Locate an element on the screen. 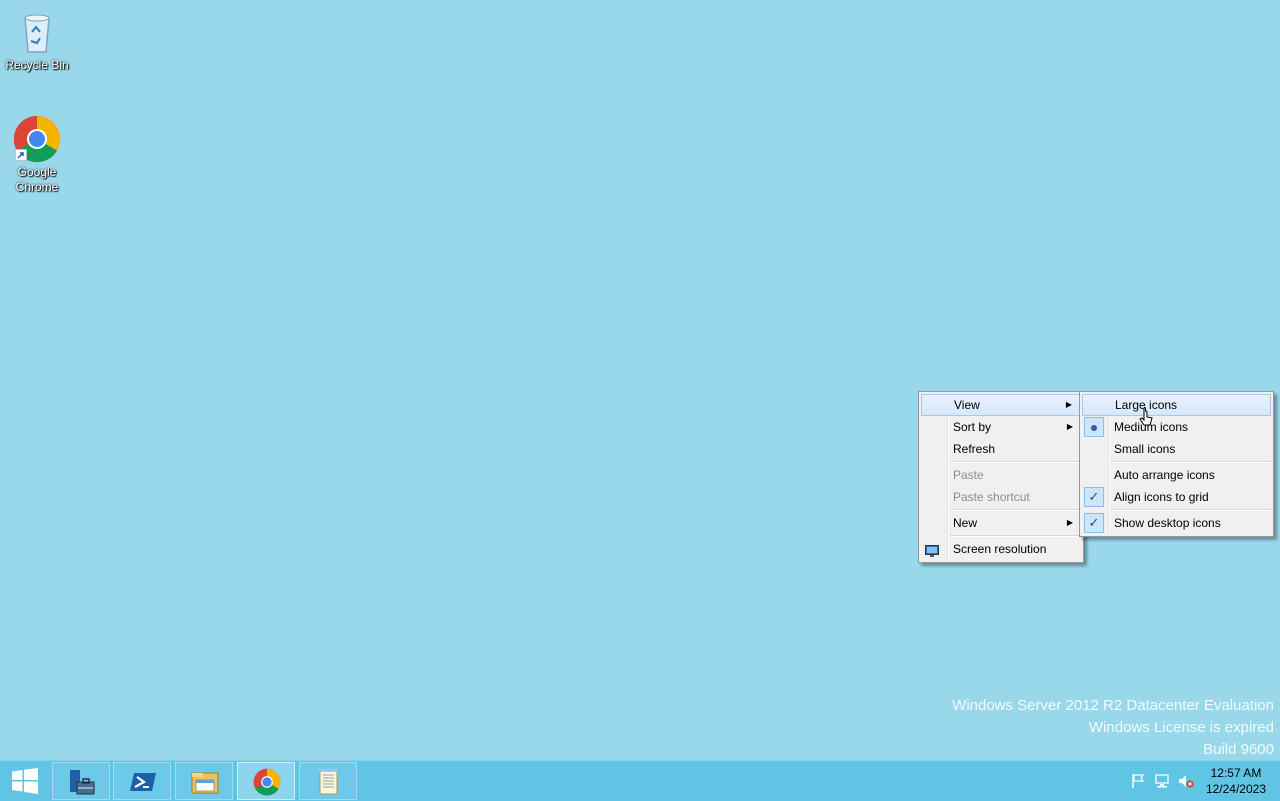 Image resolution: width=1280 pixels, height=801 pixels. menu-item-paste: Paste is located at coordinates (1001, 475).